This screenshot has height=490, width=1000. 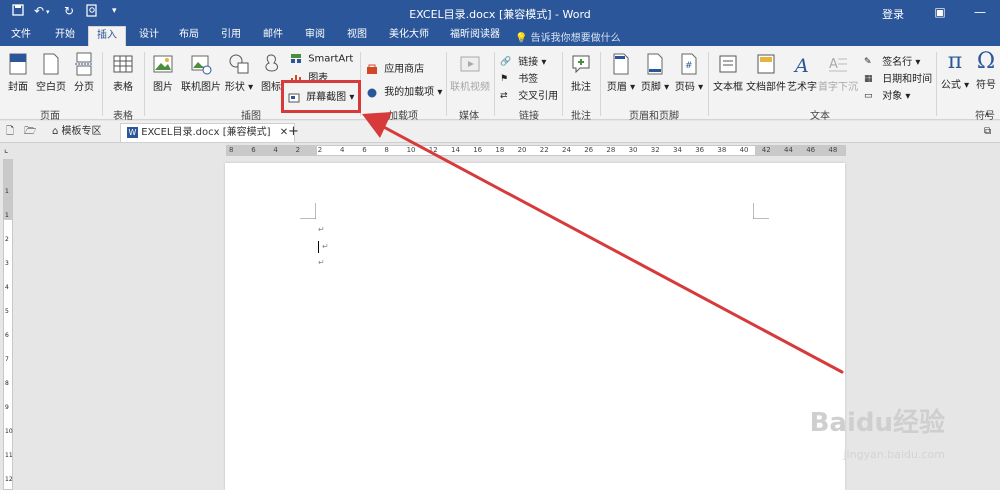 I want to click on calendar-icon: ▦, so click(x=868, y=78).